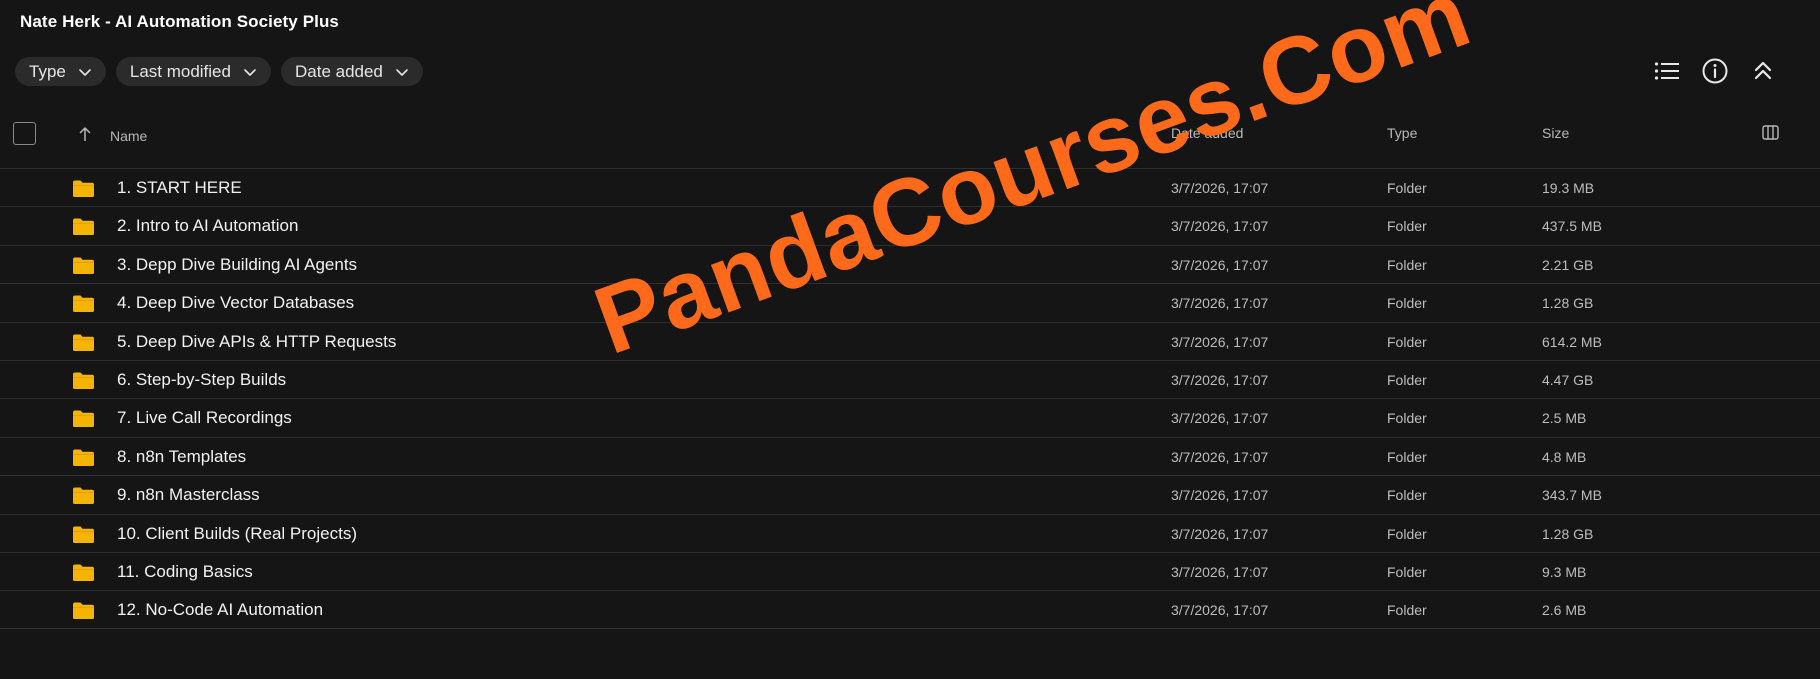  What do you see at coordinates (128, 136) in the screenshot?
I see `name-column-header: Name` at bounding box center [128, 136].